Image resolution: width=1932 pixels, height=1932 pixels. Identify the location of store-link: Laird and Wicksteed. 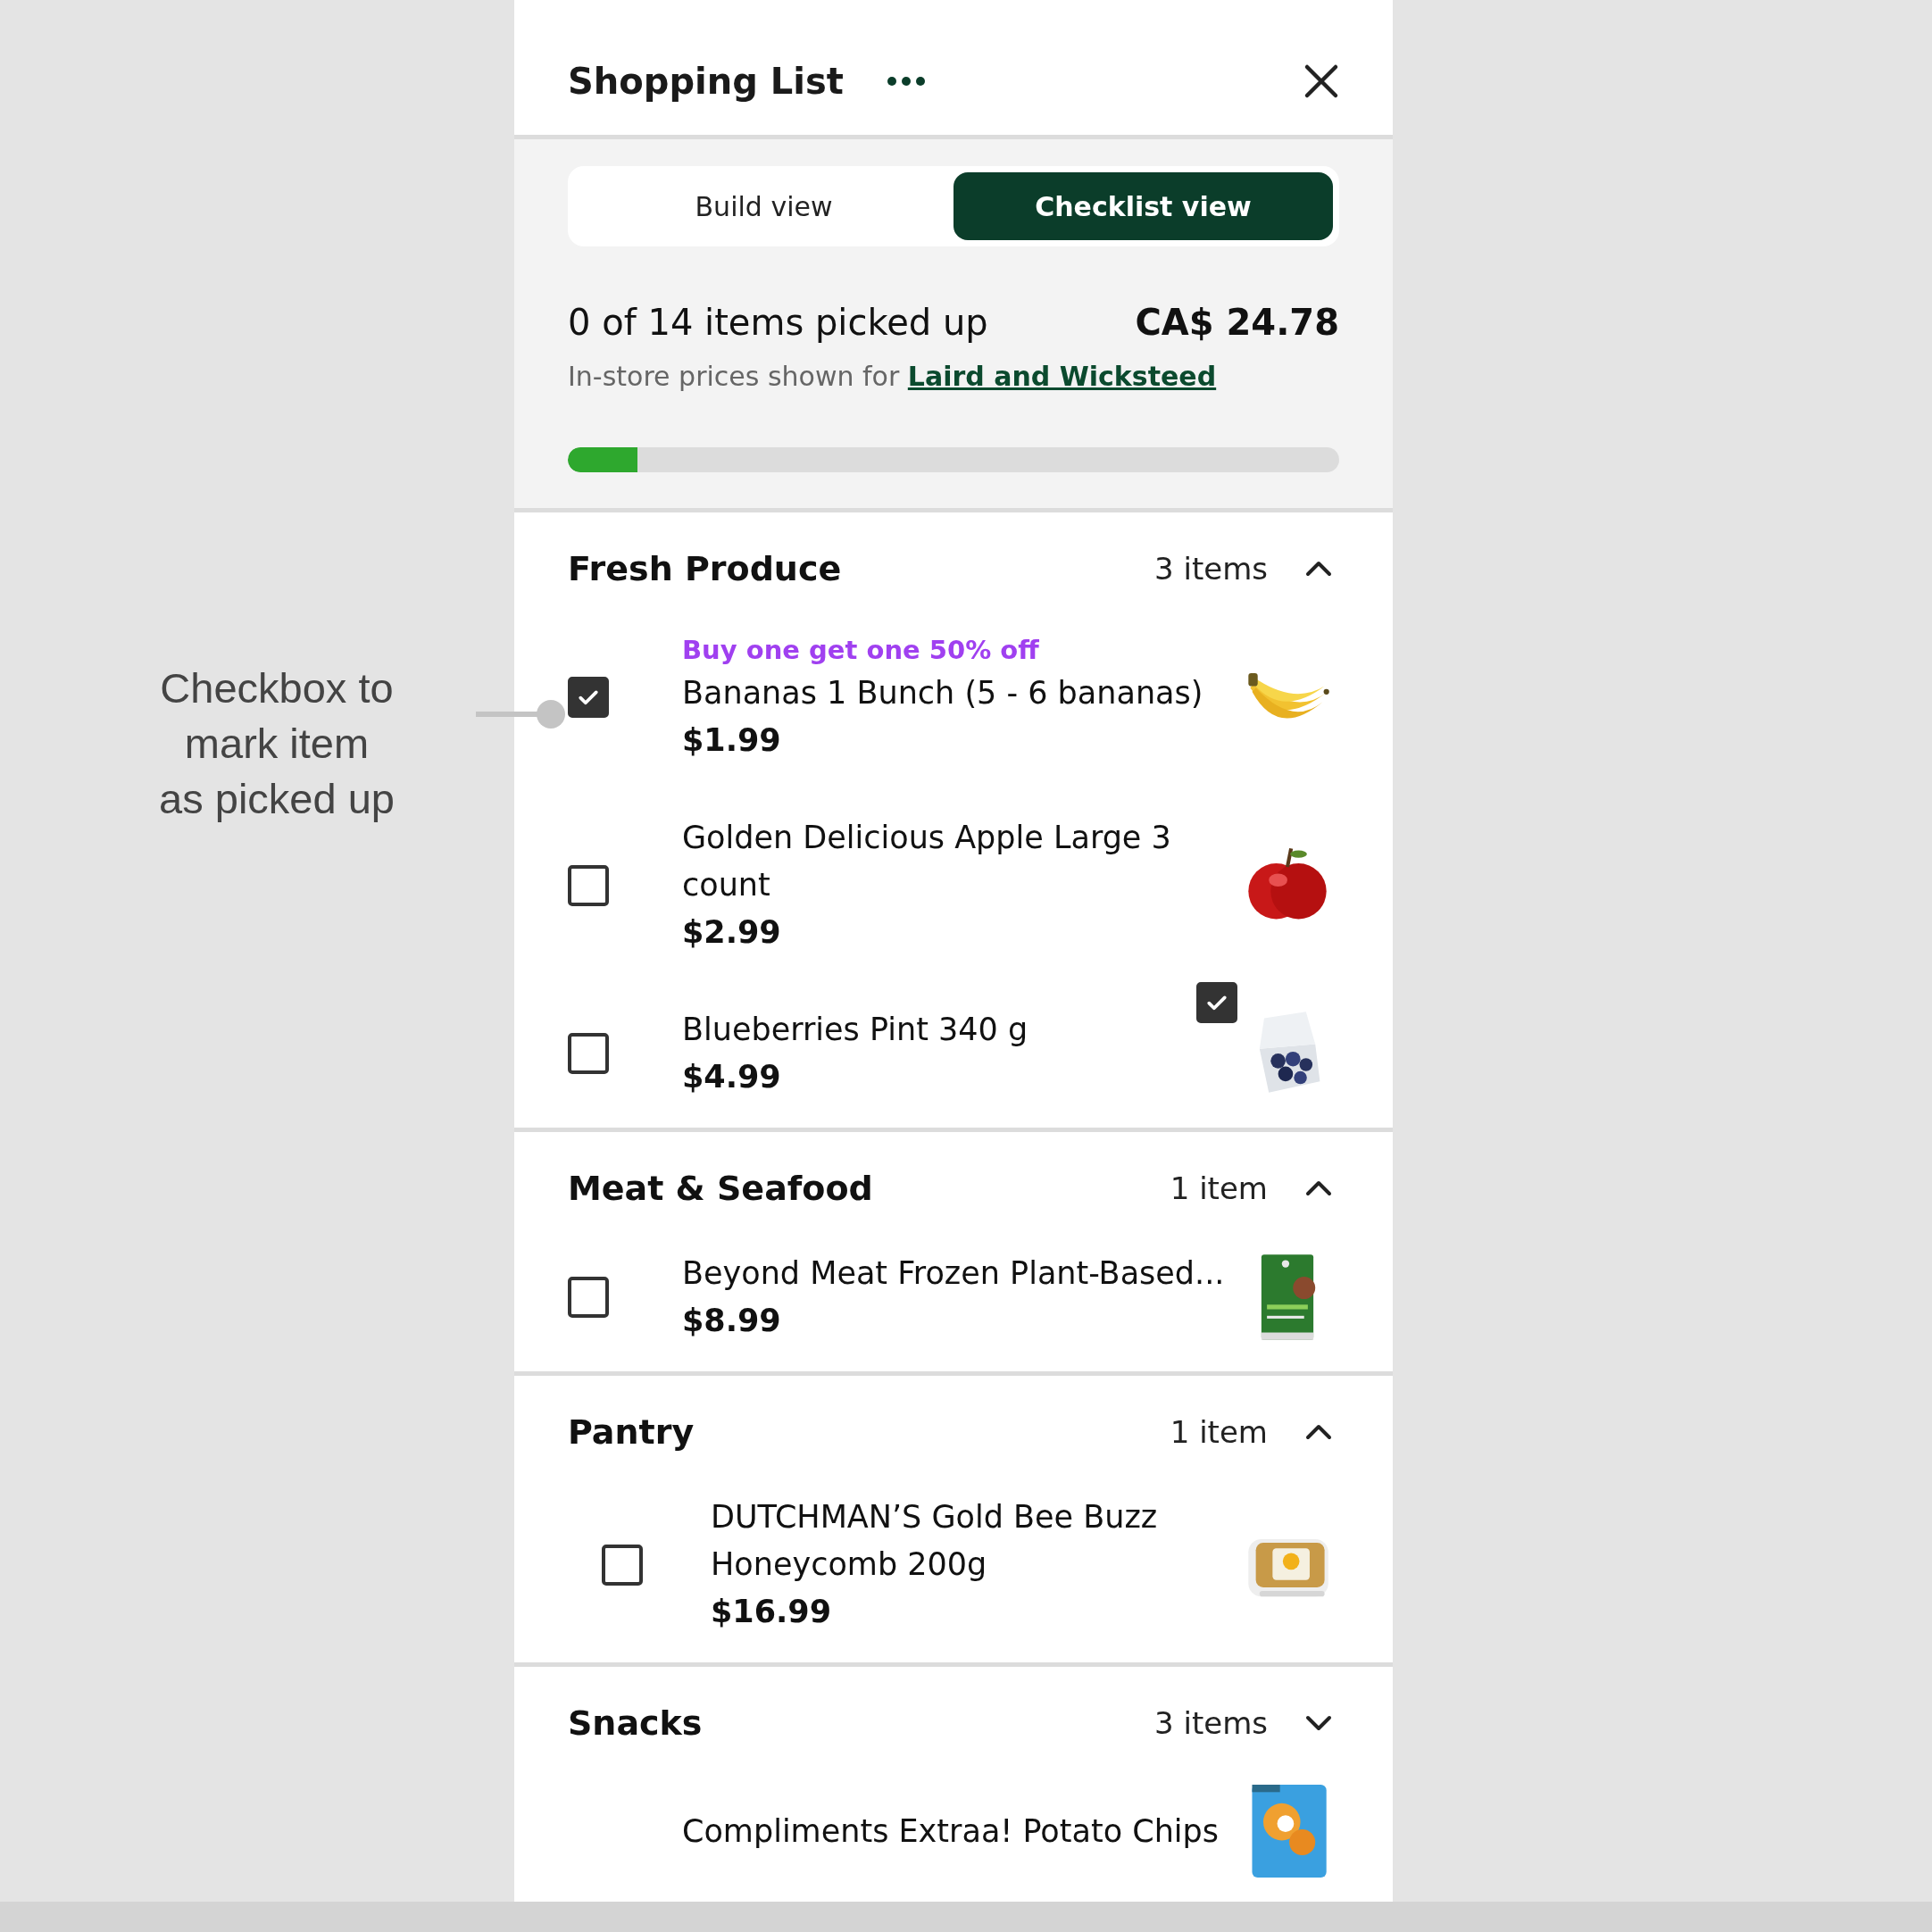
(1062, 376).